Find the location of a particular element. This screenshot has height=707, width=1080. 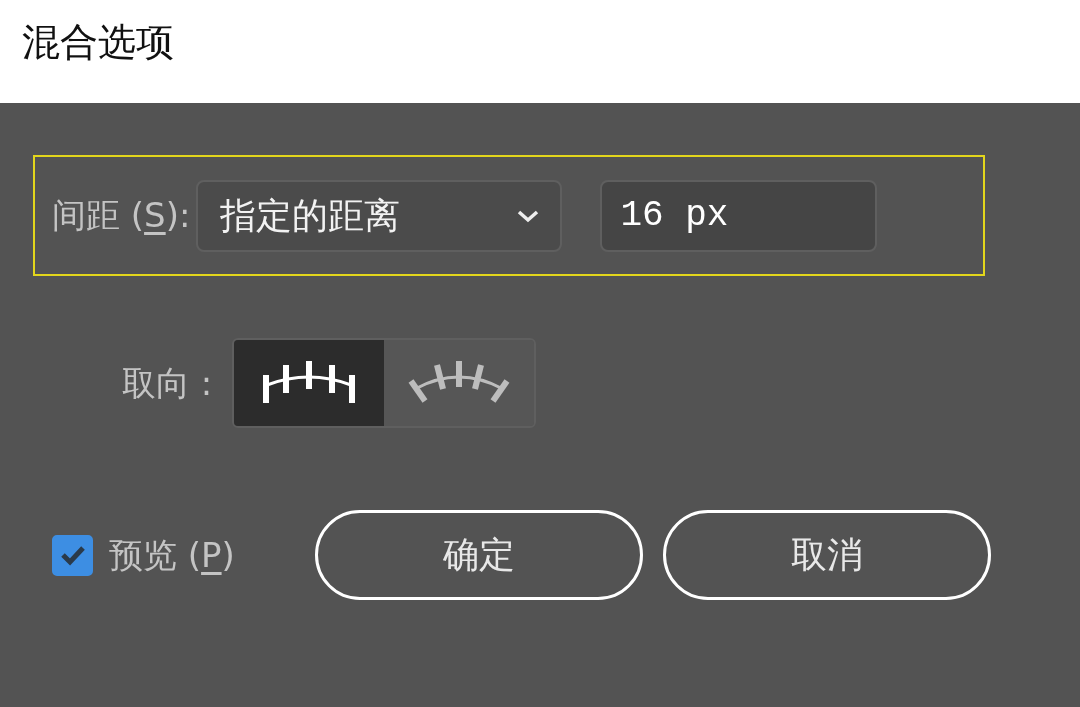

spacing-input-field: 16 px is located at coordinates (739, 215).